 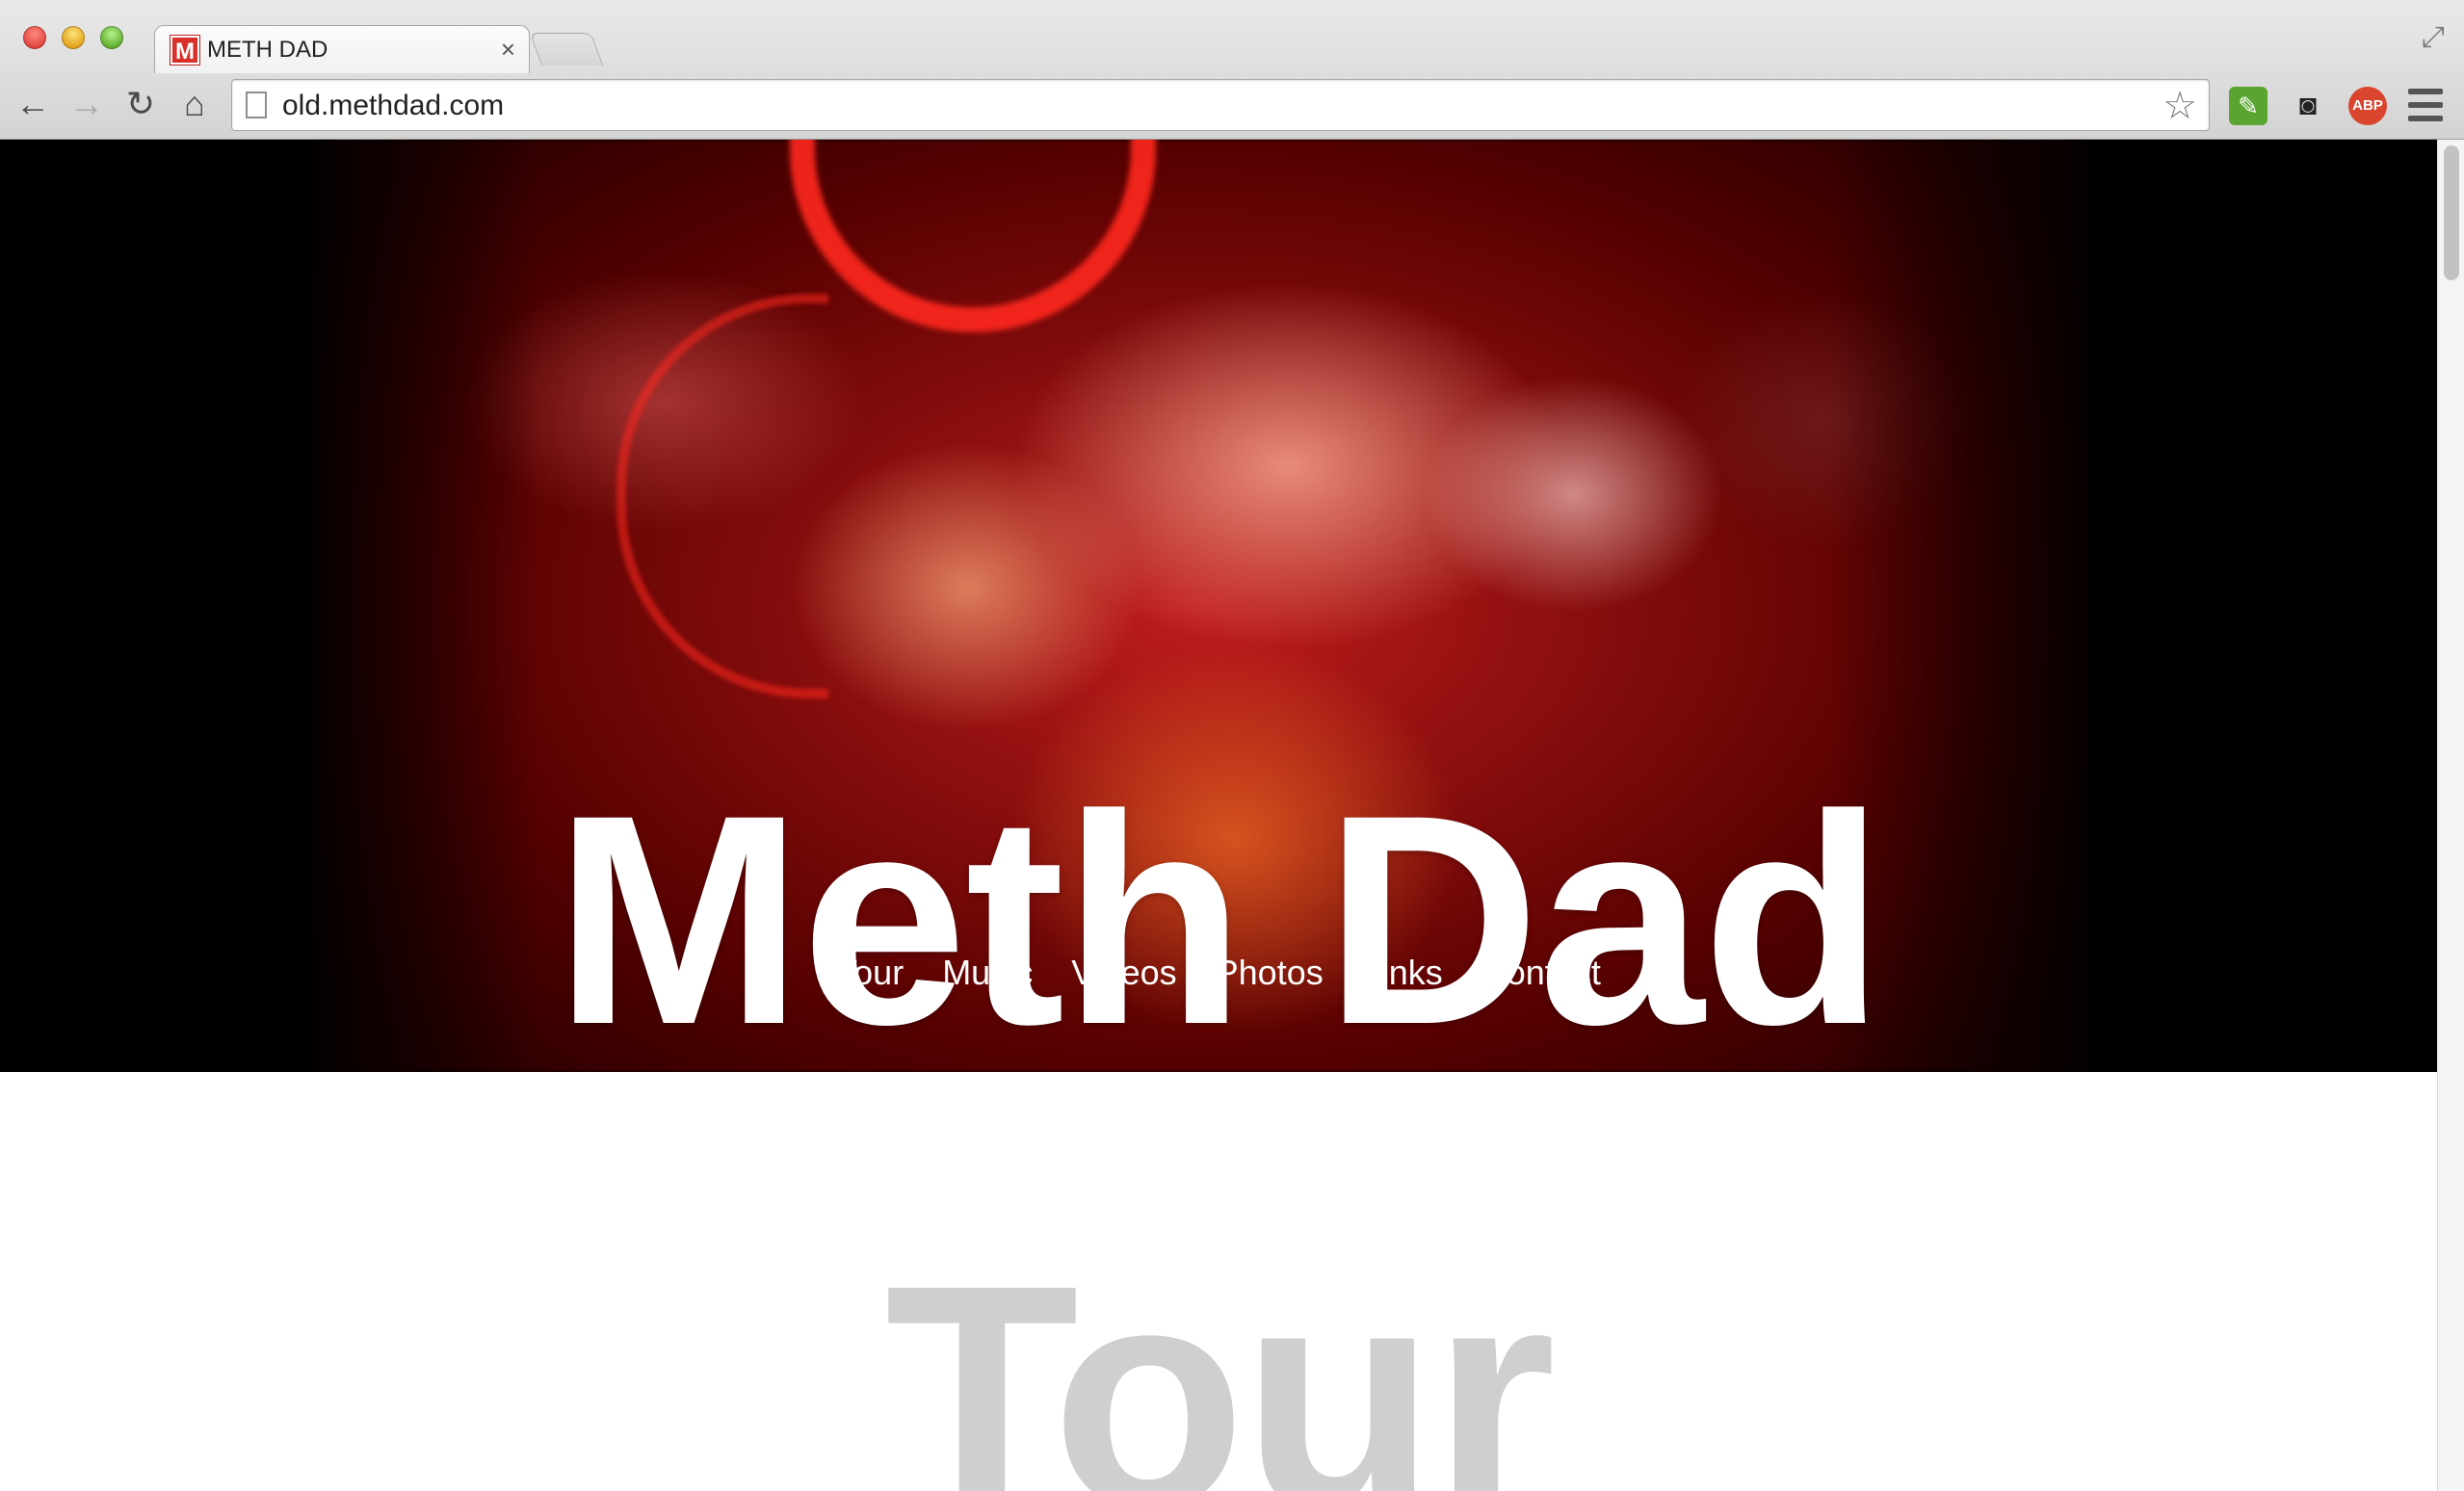 I want to click on nav-link-music: Music, so click(x=988, y=973).